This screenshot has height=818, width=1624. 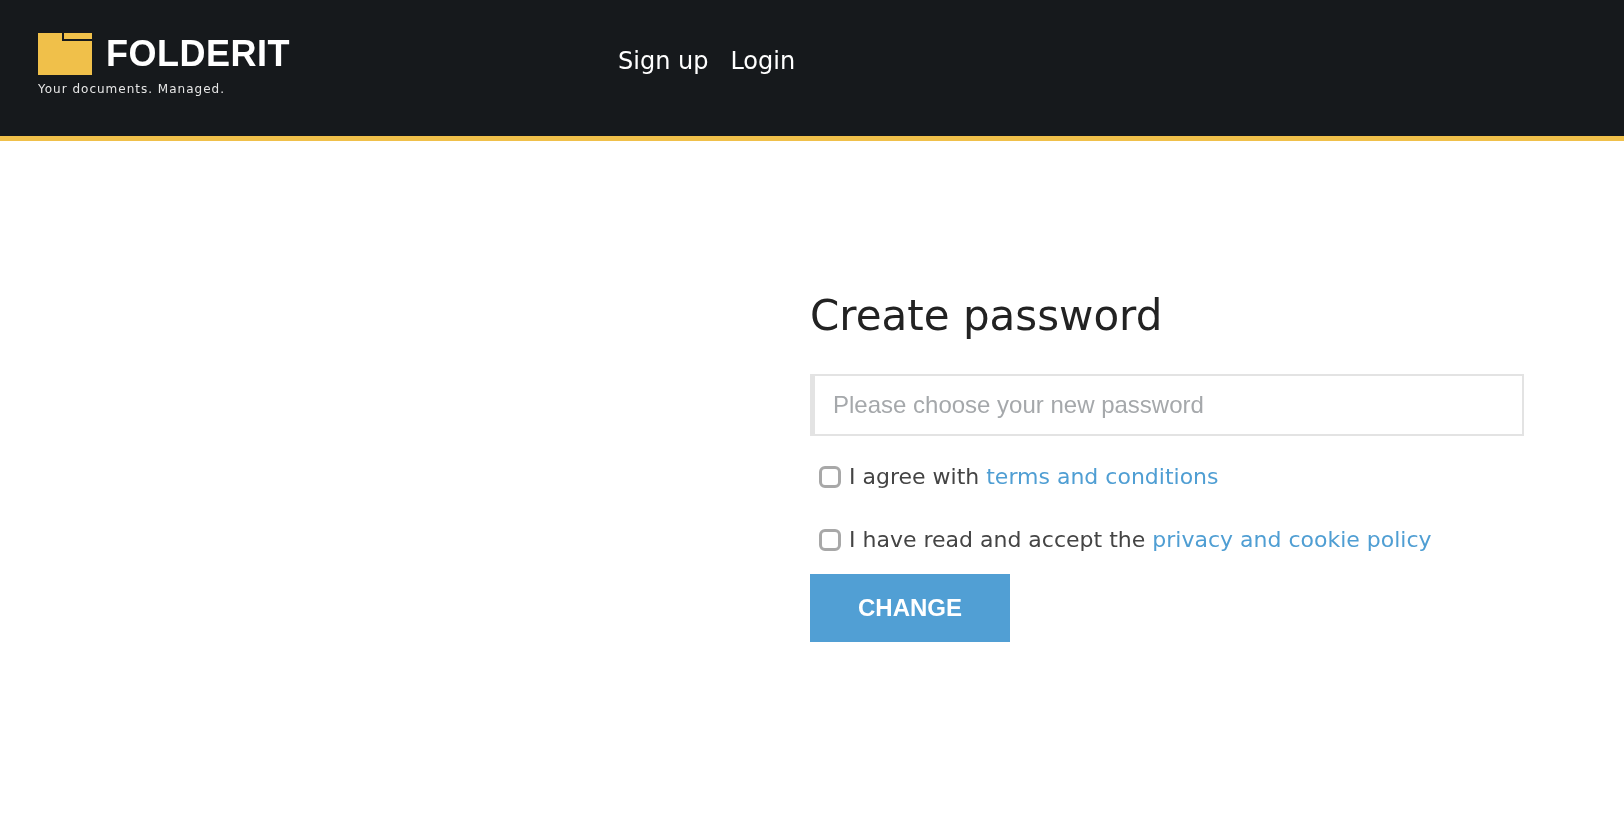 I want to click on policy-link: terms and conditions, so click(x=1102, y=476).